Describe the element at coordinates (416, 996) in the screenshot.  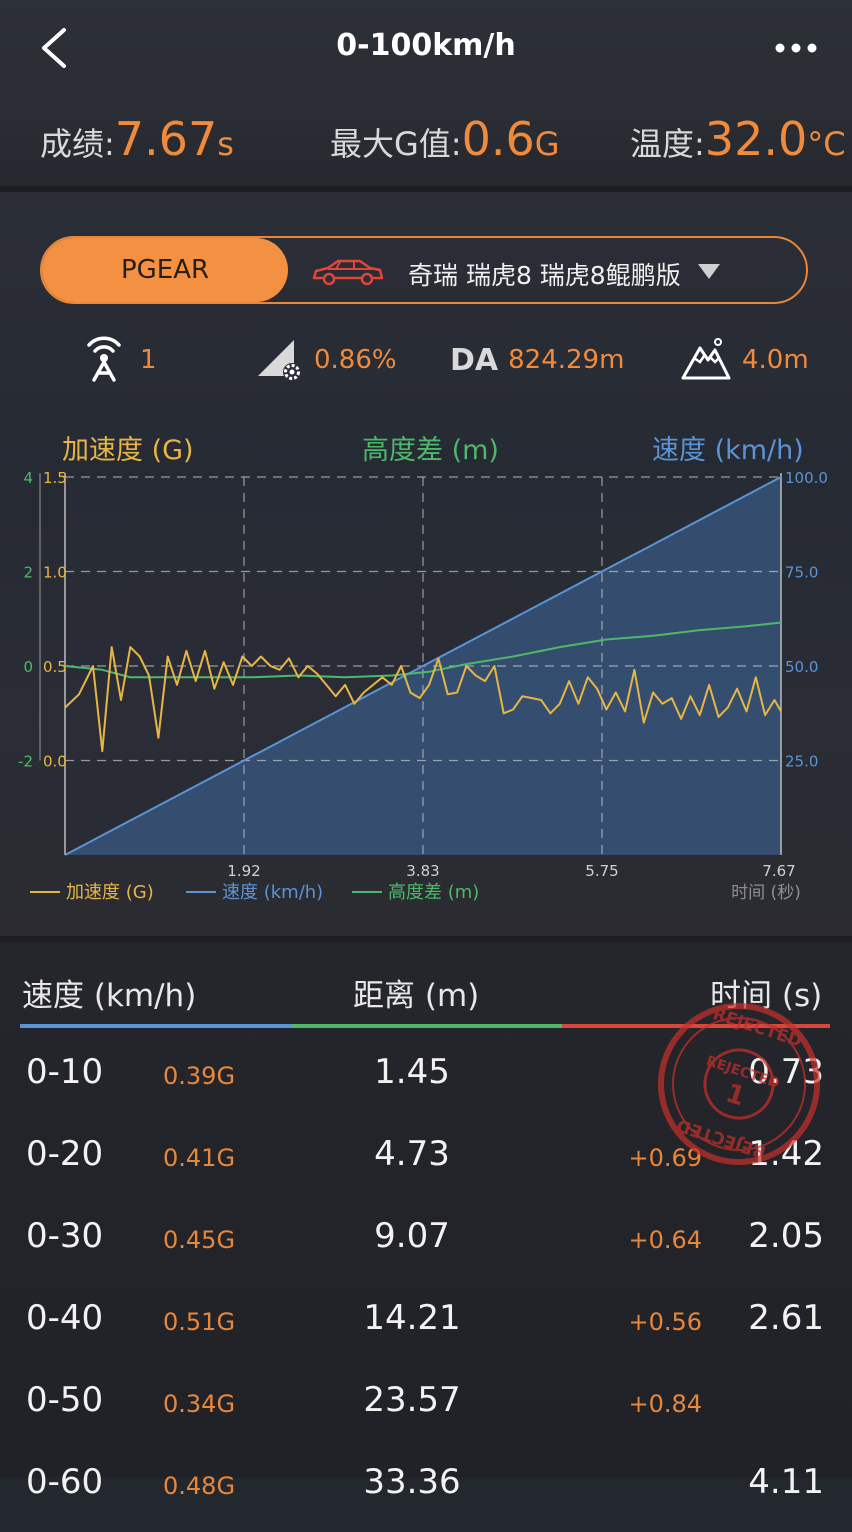
I see `distance-column-header: 距离 (m)` at that location.